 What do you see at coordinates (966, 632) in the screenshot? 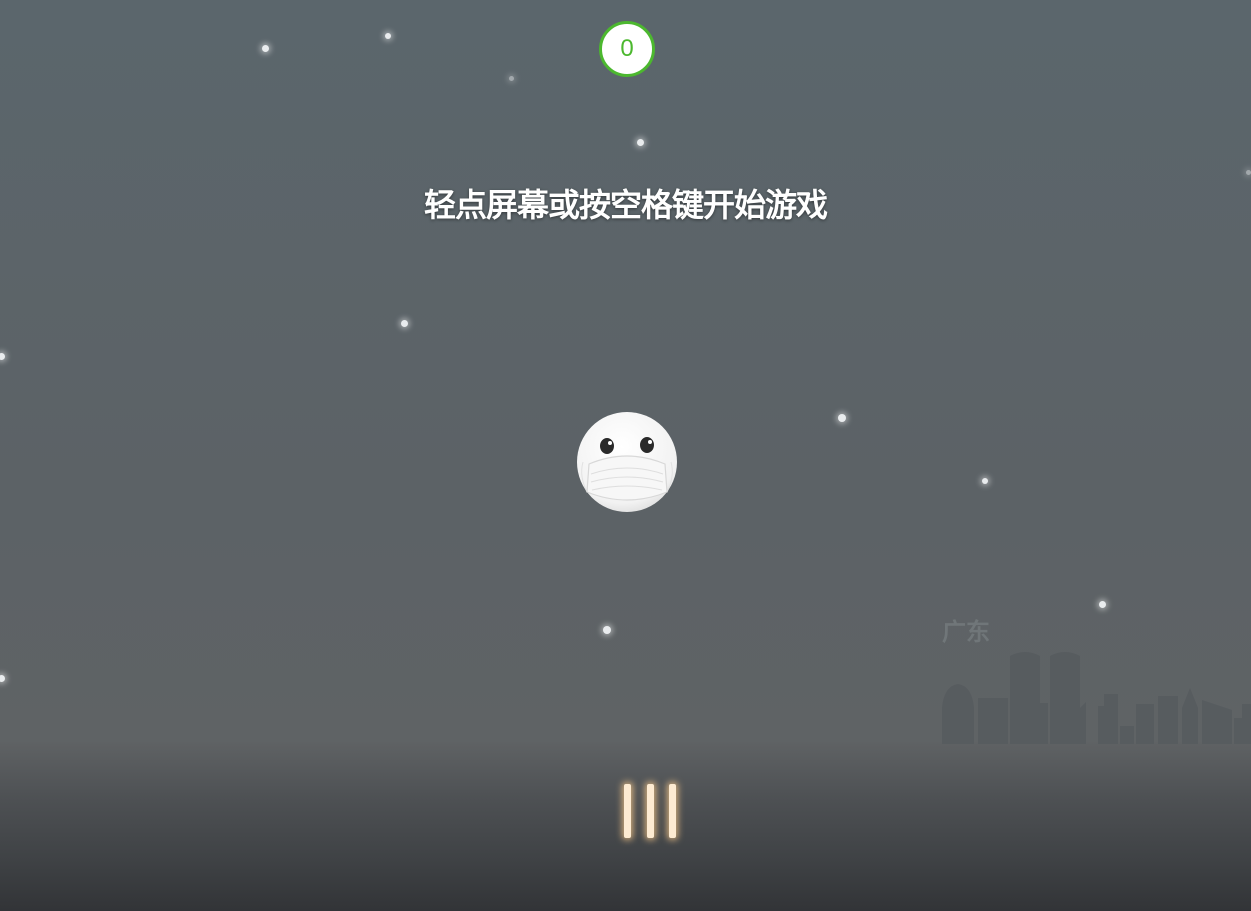
I see `city-label: 广东` at bounding box center [966, 632].